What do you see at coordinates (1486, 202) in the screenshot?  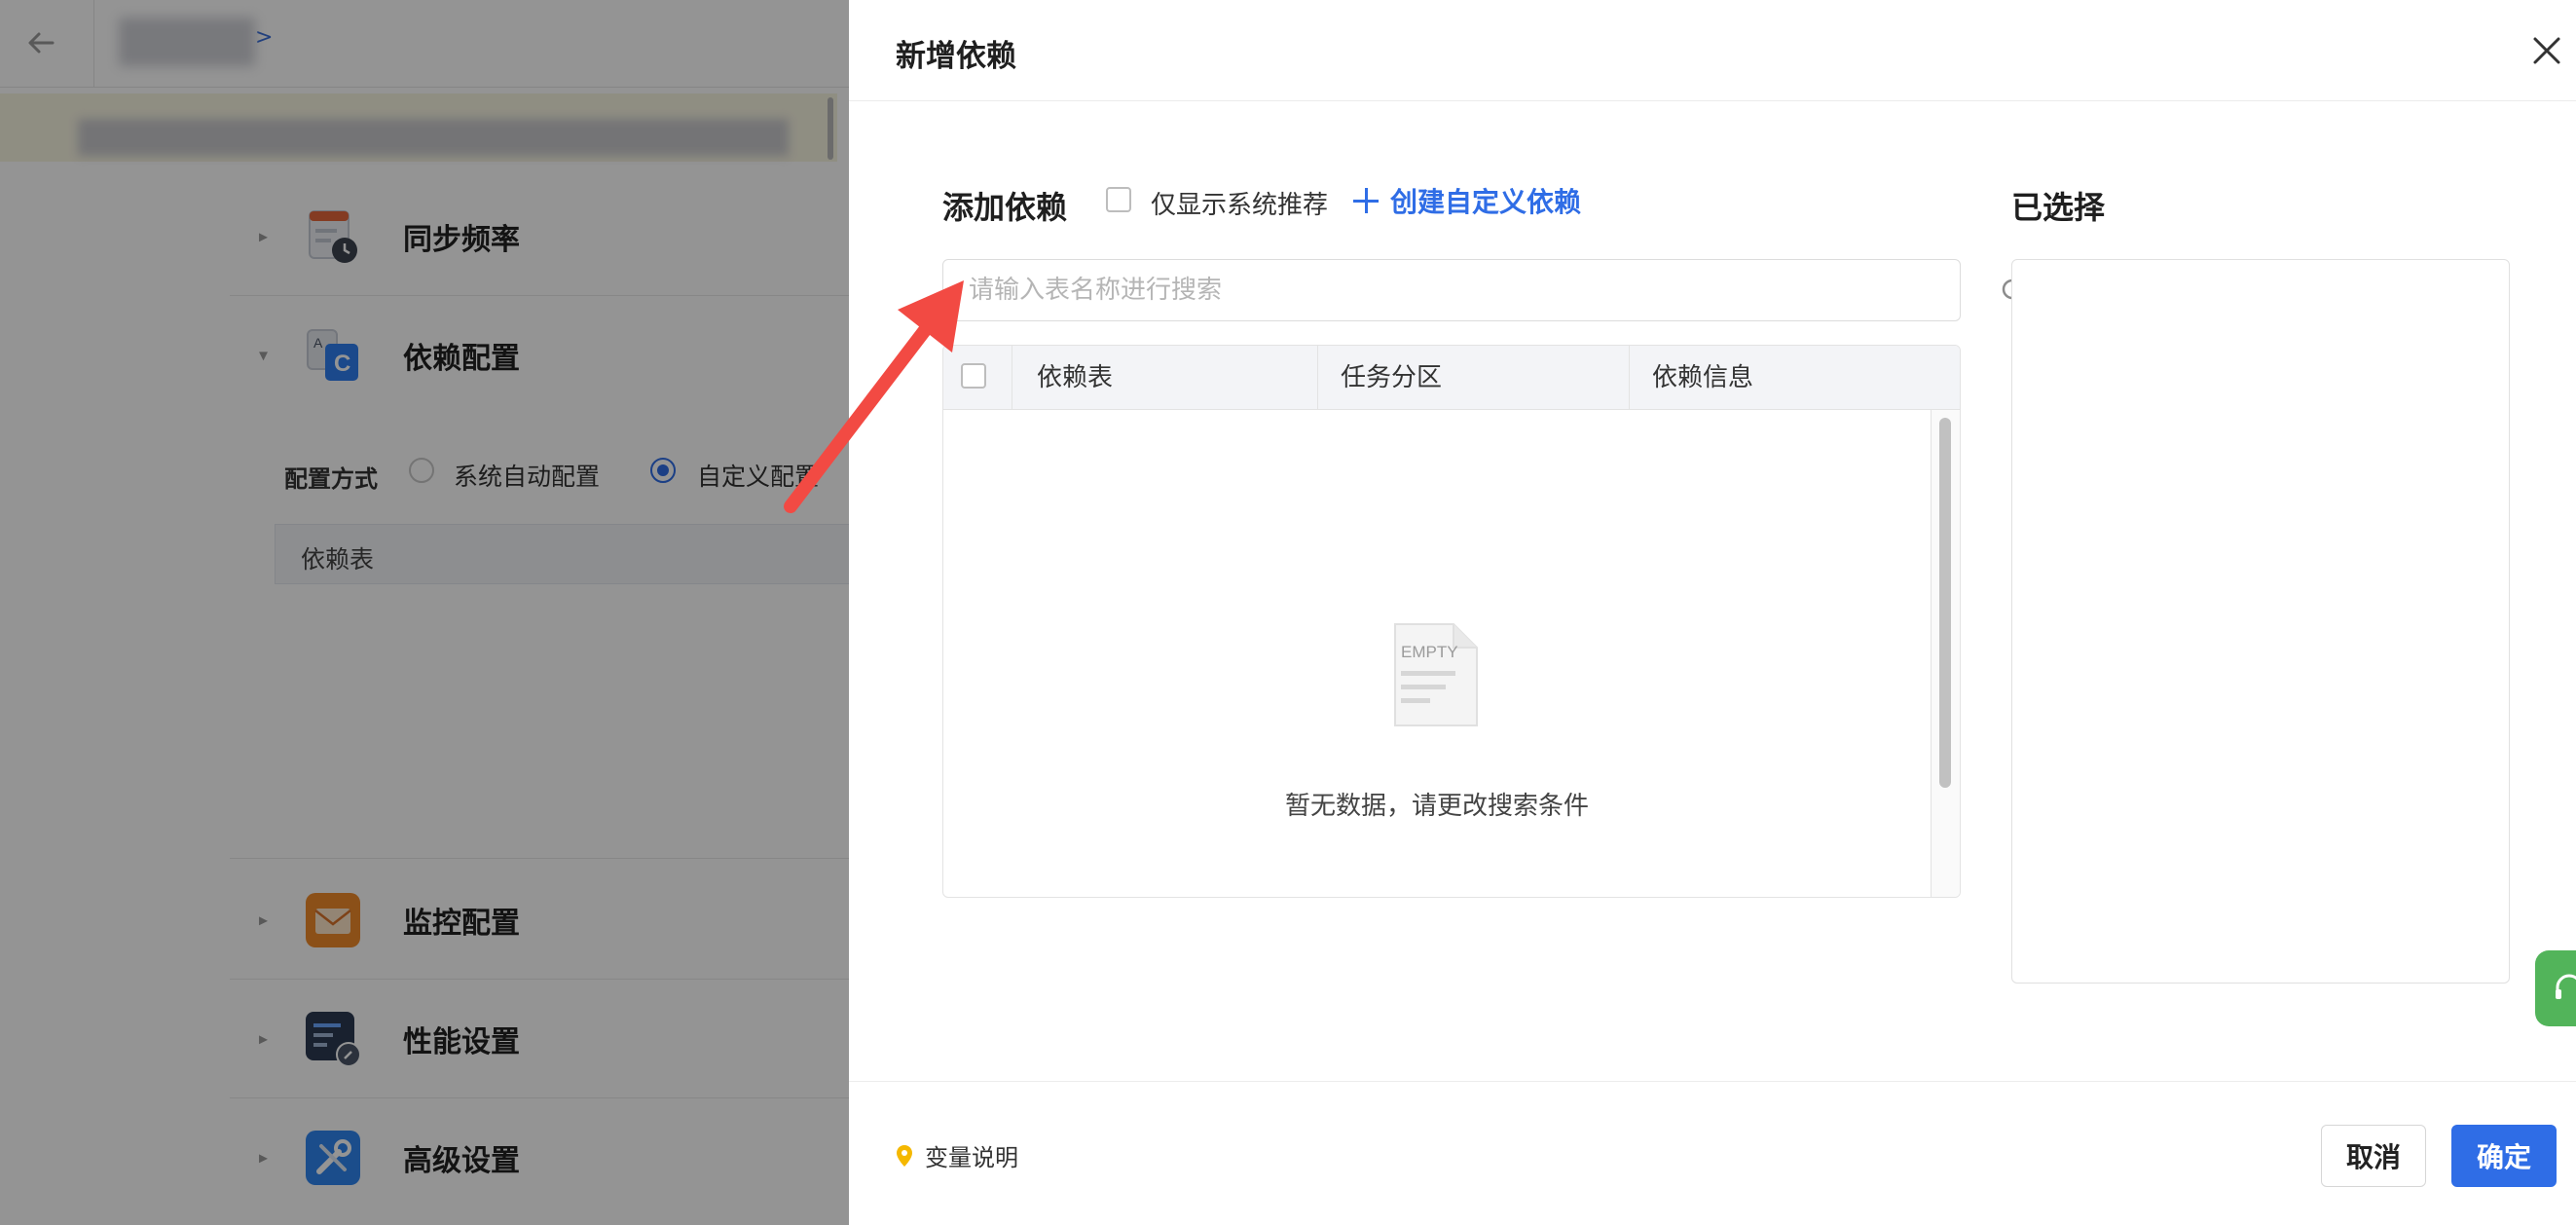 I see `create-custom-dependency-label: 创建自定义依赖` at bounding box center [1486, 202].